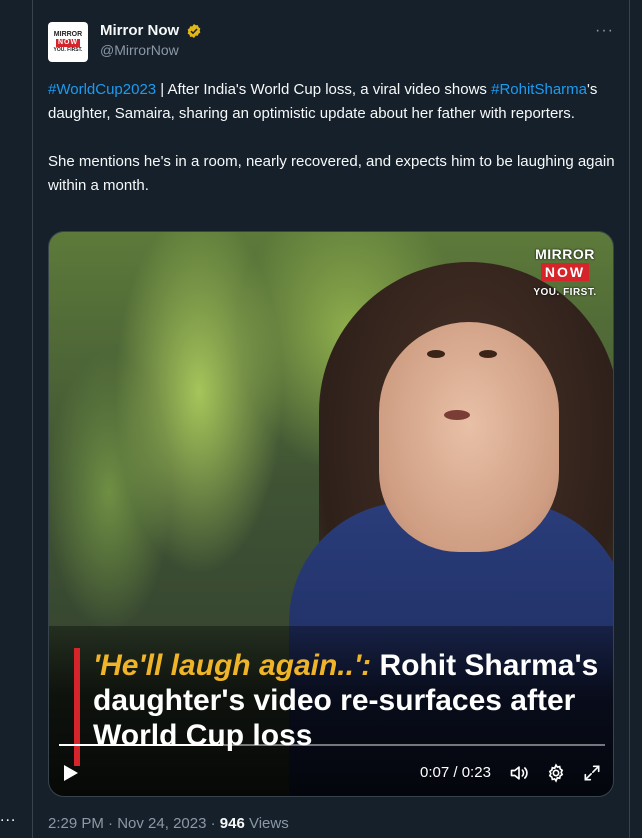 This screenshot has height=838, width=642. I want to click on video-time: 0:07 / 0:23, so click(455, 772).